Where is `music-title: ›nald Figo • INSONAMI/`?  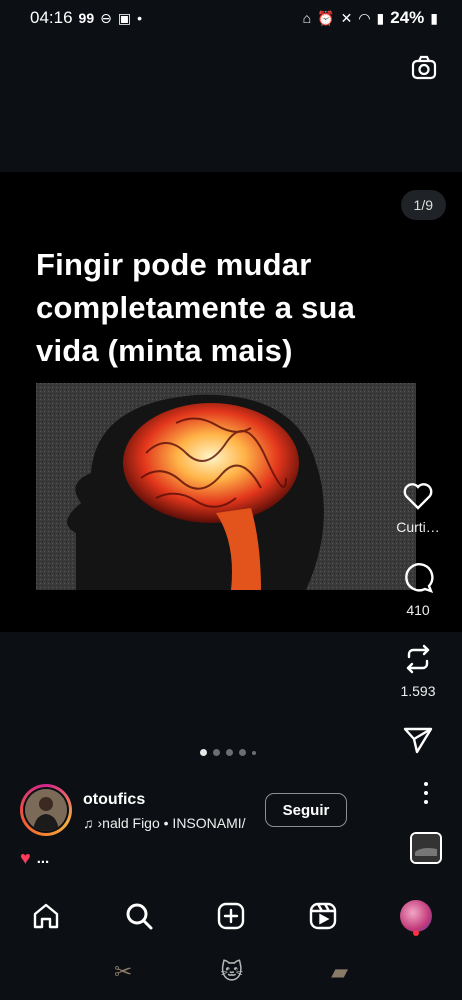 music-title: ›nald Figo • INSONAMI/ is located at coordinates (171, 823).